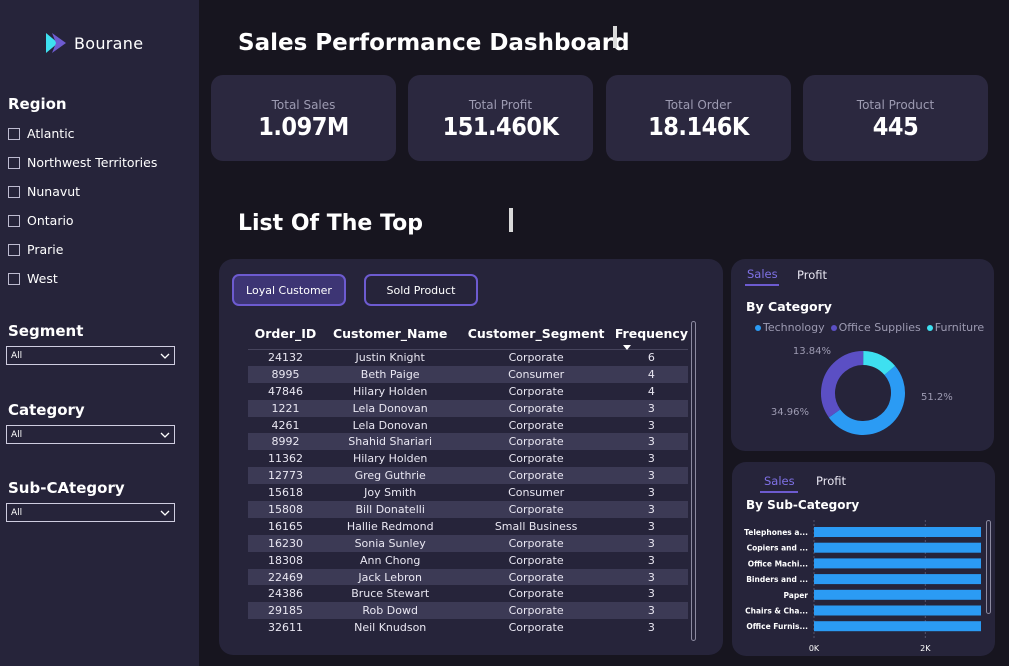 The image size is (1009, 666). Describe the element at coordinates (66, 488) in the screenshot. I see `subcategory-title: Sub-CAtegory` at that location.